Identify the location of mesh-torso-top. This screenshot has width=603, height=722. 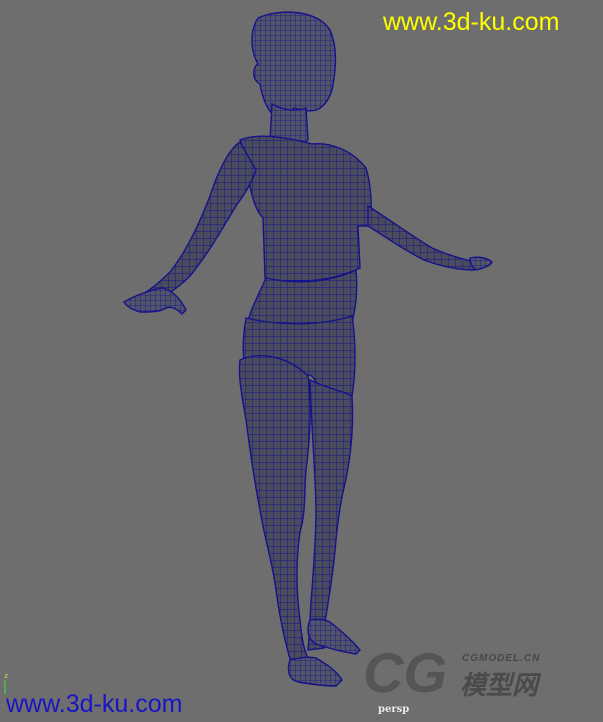
(305, 208).